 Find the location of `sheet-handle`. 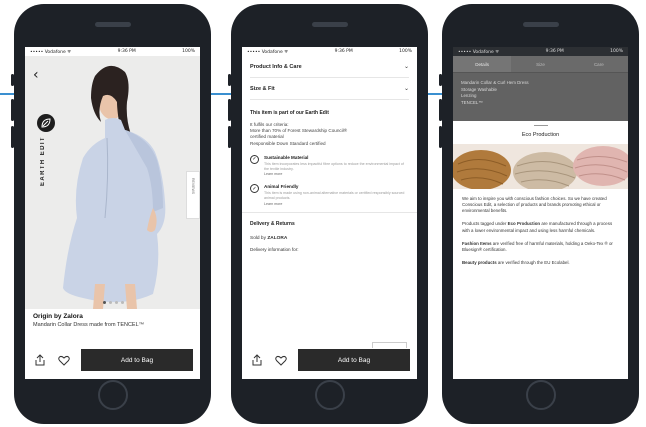

sheet-handle is located at coordinates (540, 126).